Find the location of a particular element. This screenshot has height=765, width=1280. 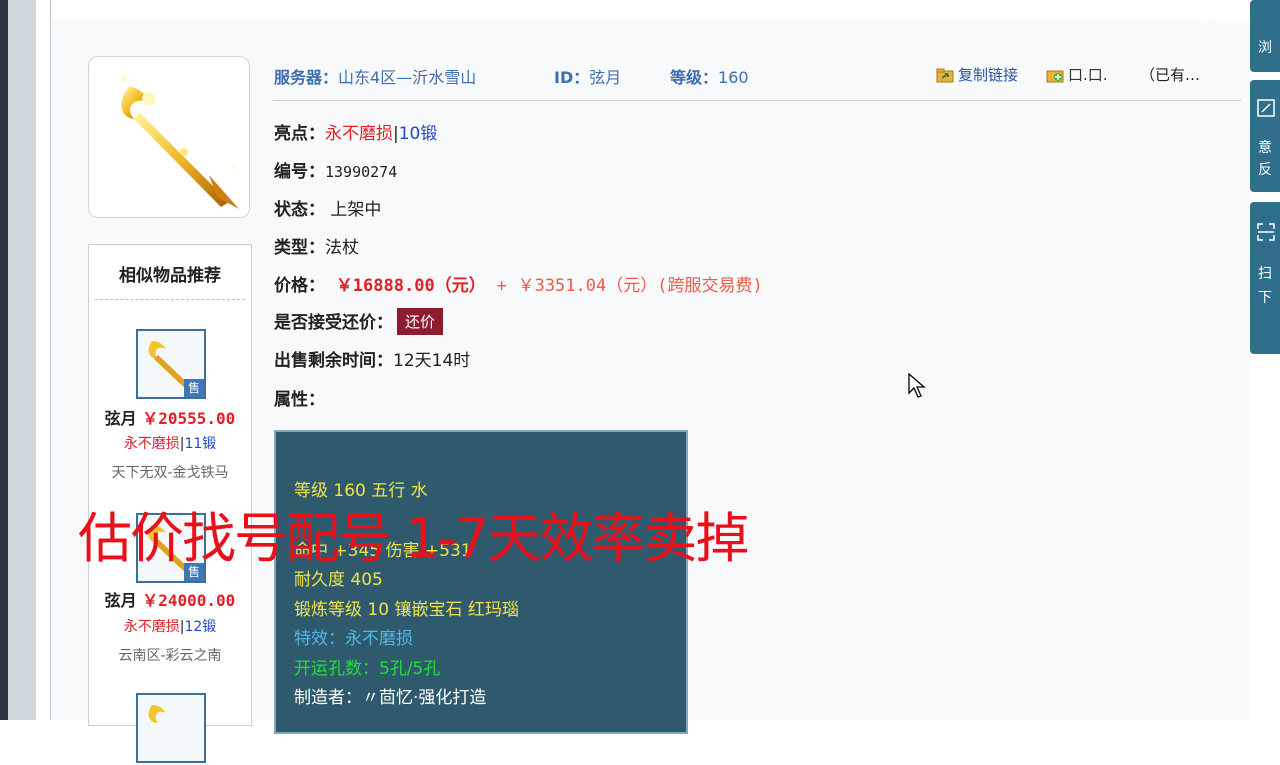

similar-item-price-line: 弦月 ￥20555.00 is located at coordinates (170, 417).